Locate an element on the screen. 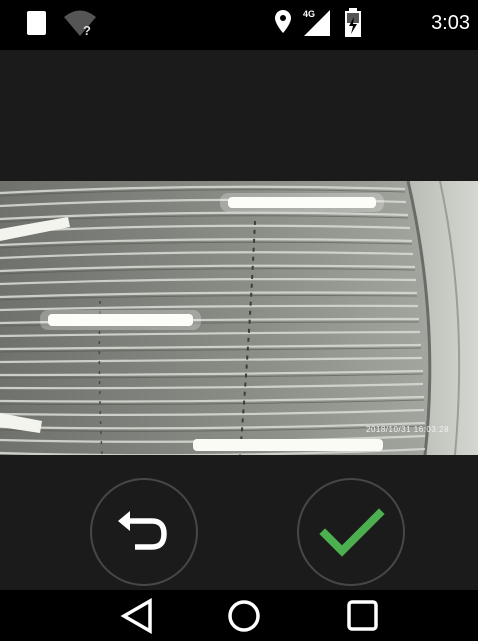 Image resolution: width=478 pixels, height=641 pixels. home-button is located at coordinates (244, 616).